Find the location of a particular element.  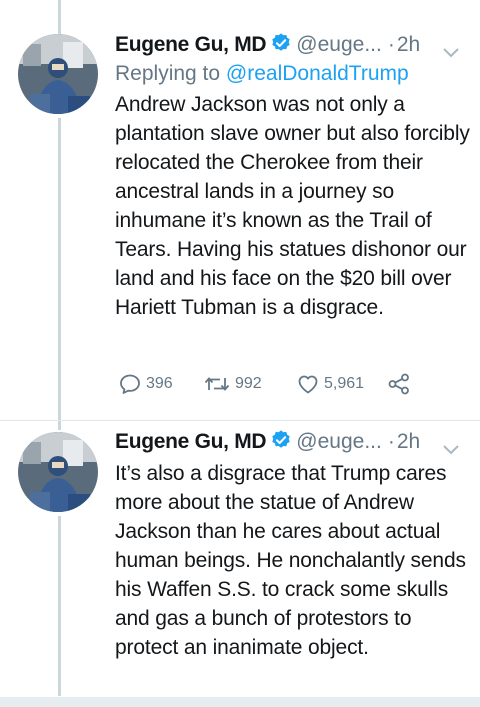

replying-to-label: Replying to is located at coordinates (168, 73).